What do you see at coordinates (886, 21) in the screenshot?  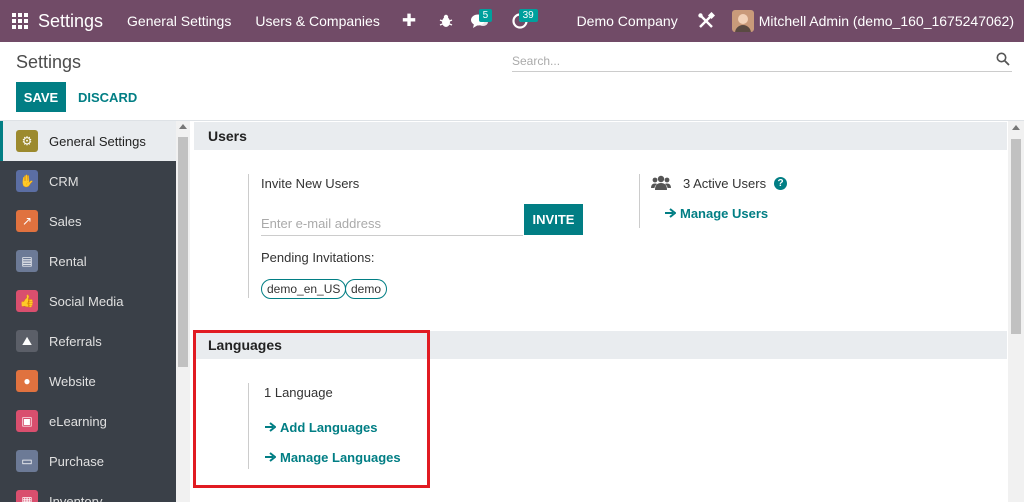 I see `user-menu: Mitchell Admin (demo_160_1675247062)` at bounding box center [886, 21].